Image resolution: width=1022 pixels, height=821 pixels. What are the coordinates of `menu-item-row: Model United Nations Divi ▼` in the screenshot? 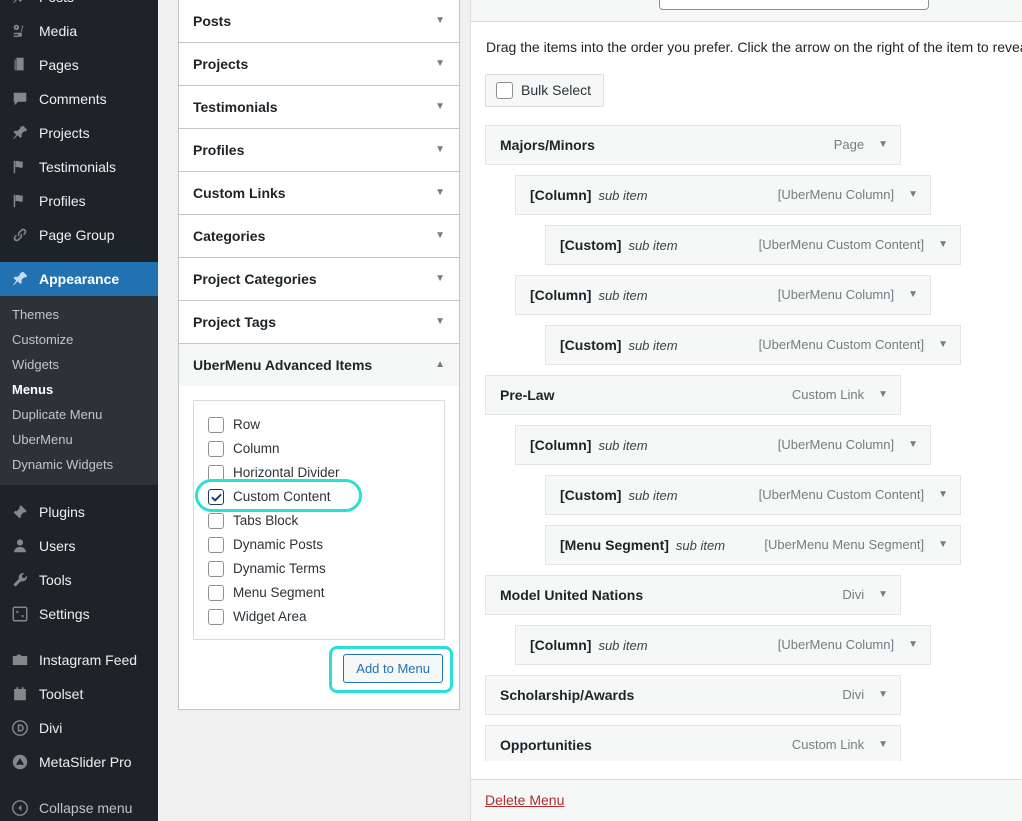 It's located at (693, 594).